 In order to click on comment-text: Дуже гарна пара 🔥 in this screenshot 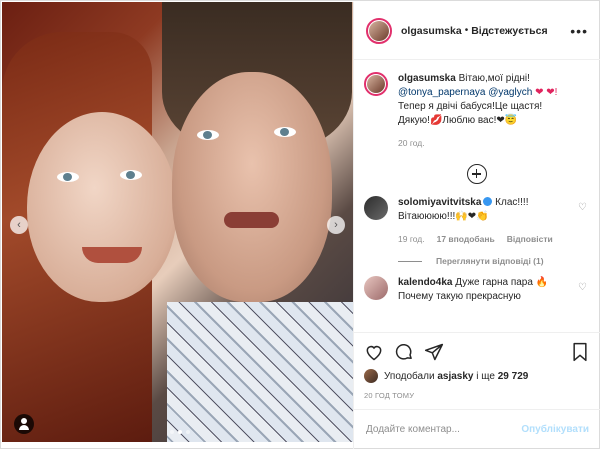, I will do `click(502, 282)`.